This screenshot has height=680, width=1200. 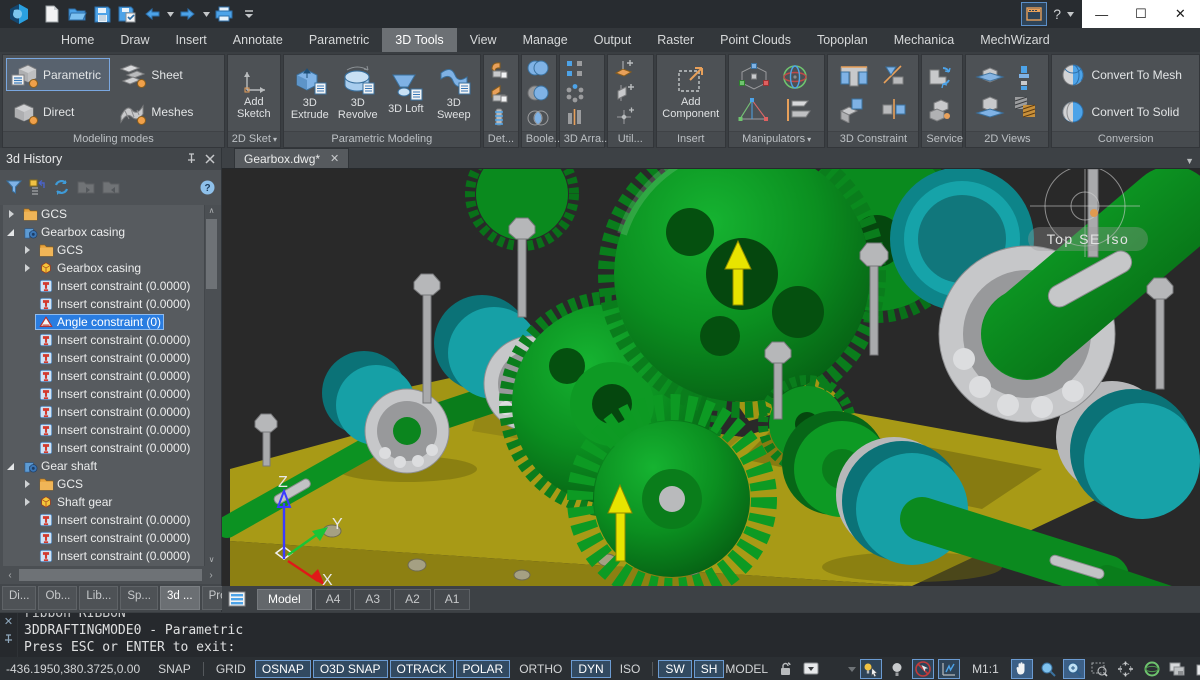 What do you see at coordinates (1125, 75) in the screenshot?
I see `convert-to-mesh-button: Convert To Mesh` at bounding box center [1125, 75].